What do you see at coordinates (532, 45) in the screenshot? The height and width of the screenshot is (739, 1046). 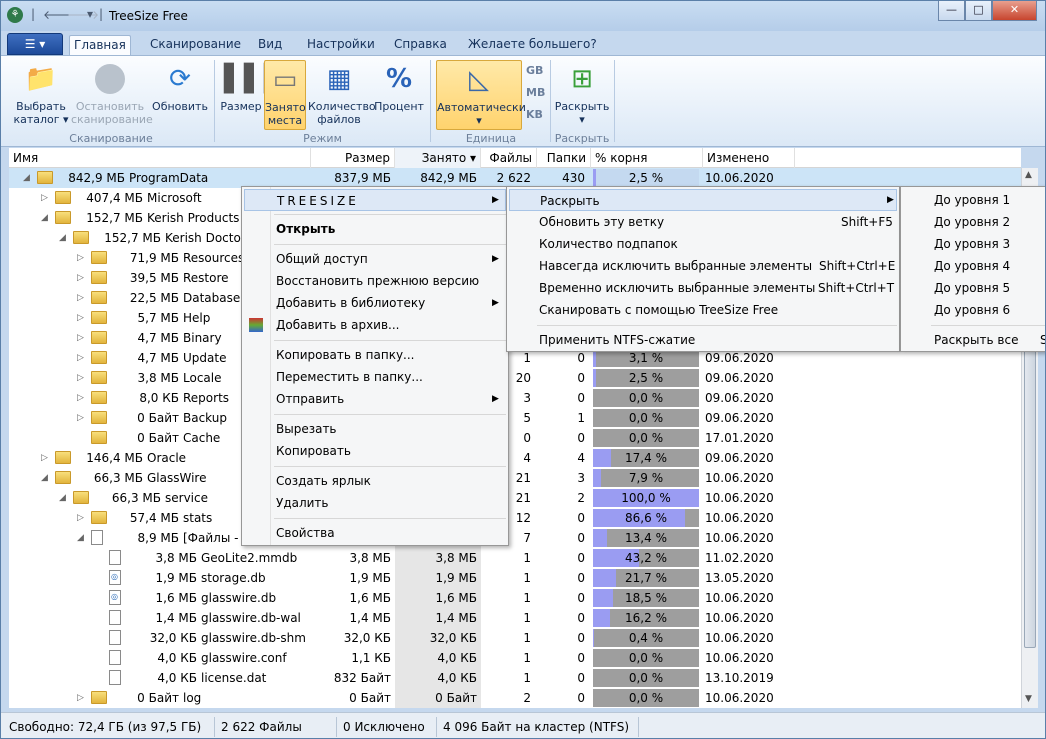 I see `tab-upgrade: Желаете большего?` at bounding box center [532, 45].